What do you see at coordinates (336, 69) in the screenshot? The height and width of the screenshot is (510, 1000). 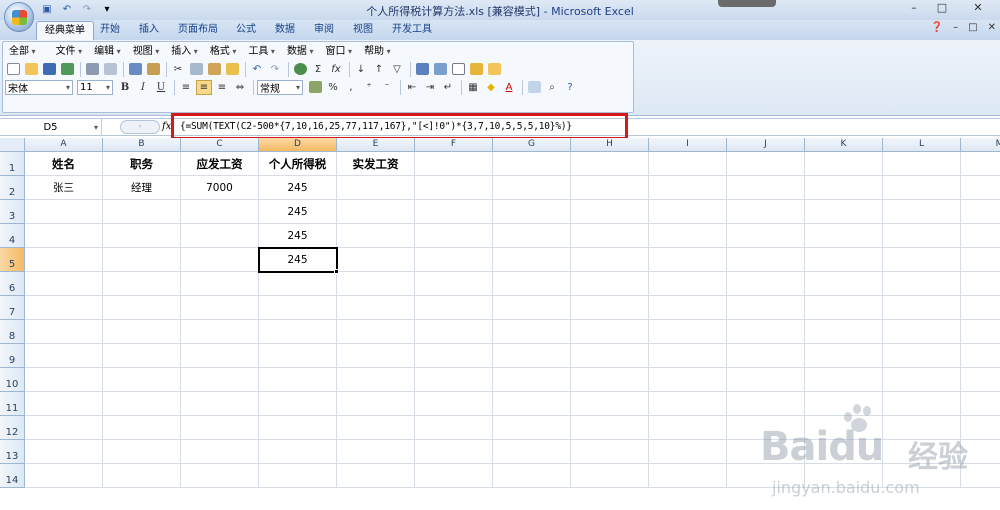 I see `insert-function-icon: fx` at bounding box center [336, 69].